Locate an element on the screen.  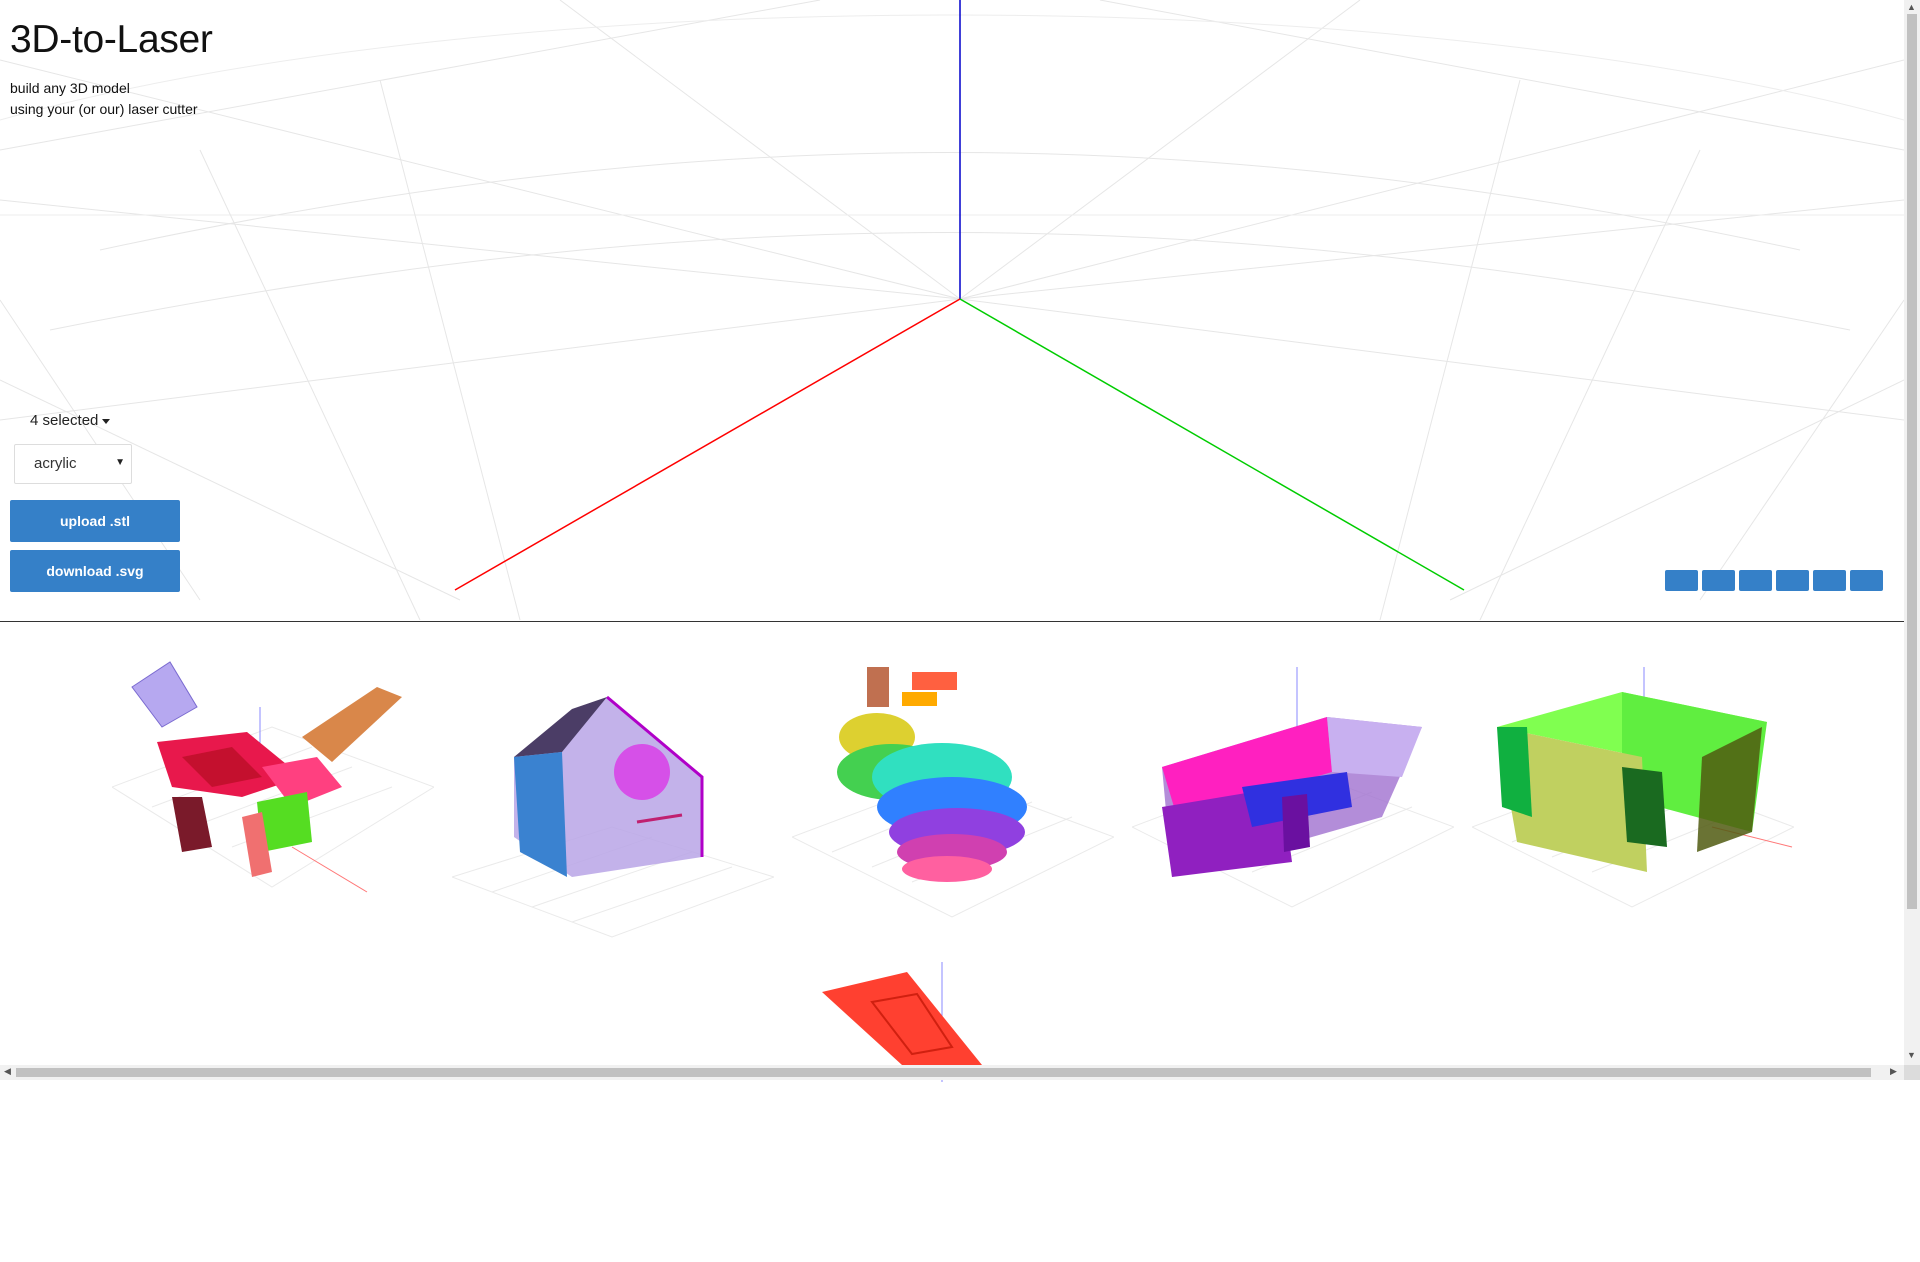
scroll-right-arrow-icon: ▶ is located at coordinates (1893, 1071).